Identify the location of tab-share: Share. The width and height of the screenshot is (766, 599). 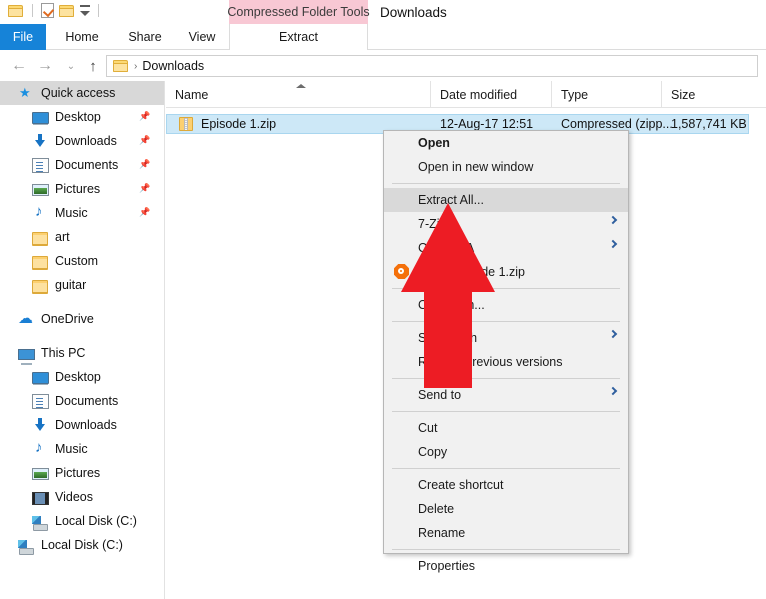
(145, 37).